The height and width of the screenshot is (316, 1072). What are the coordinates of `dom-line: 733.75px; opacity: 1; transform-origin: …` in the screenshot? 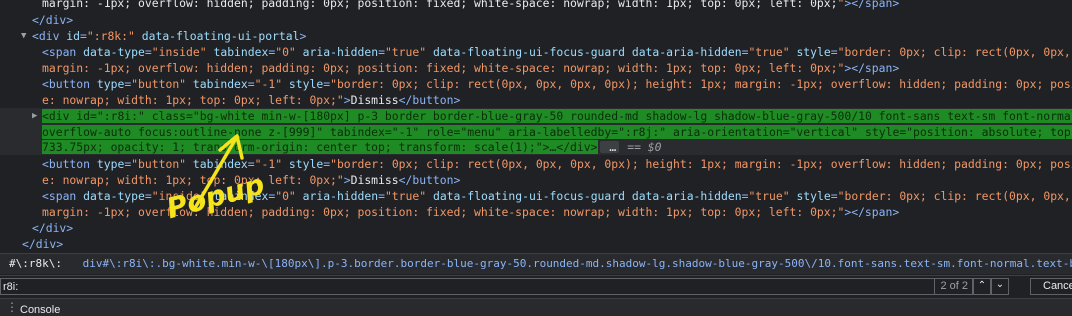 It's located at (536, 147).